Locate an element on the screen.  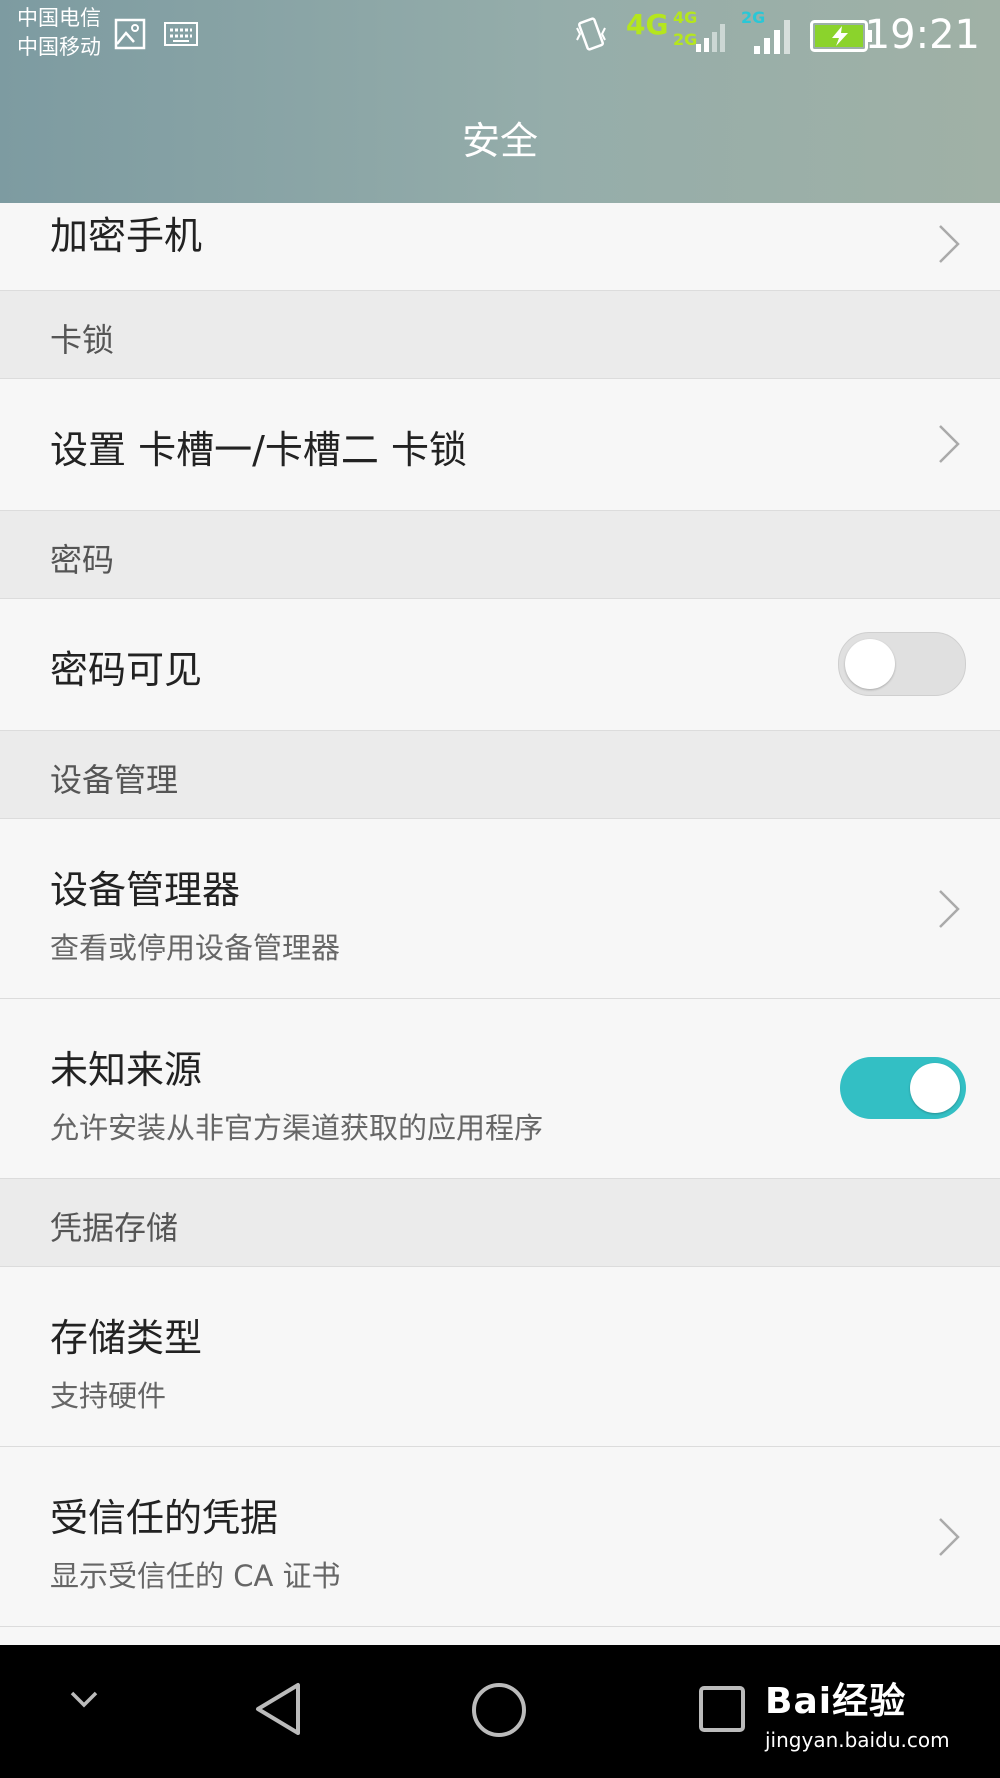
section-label: 凭据存储 is located at coordinates (114, 1228).